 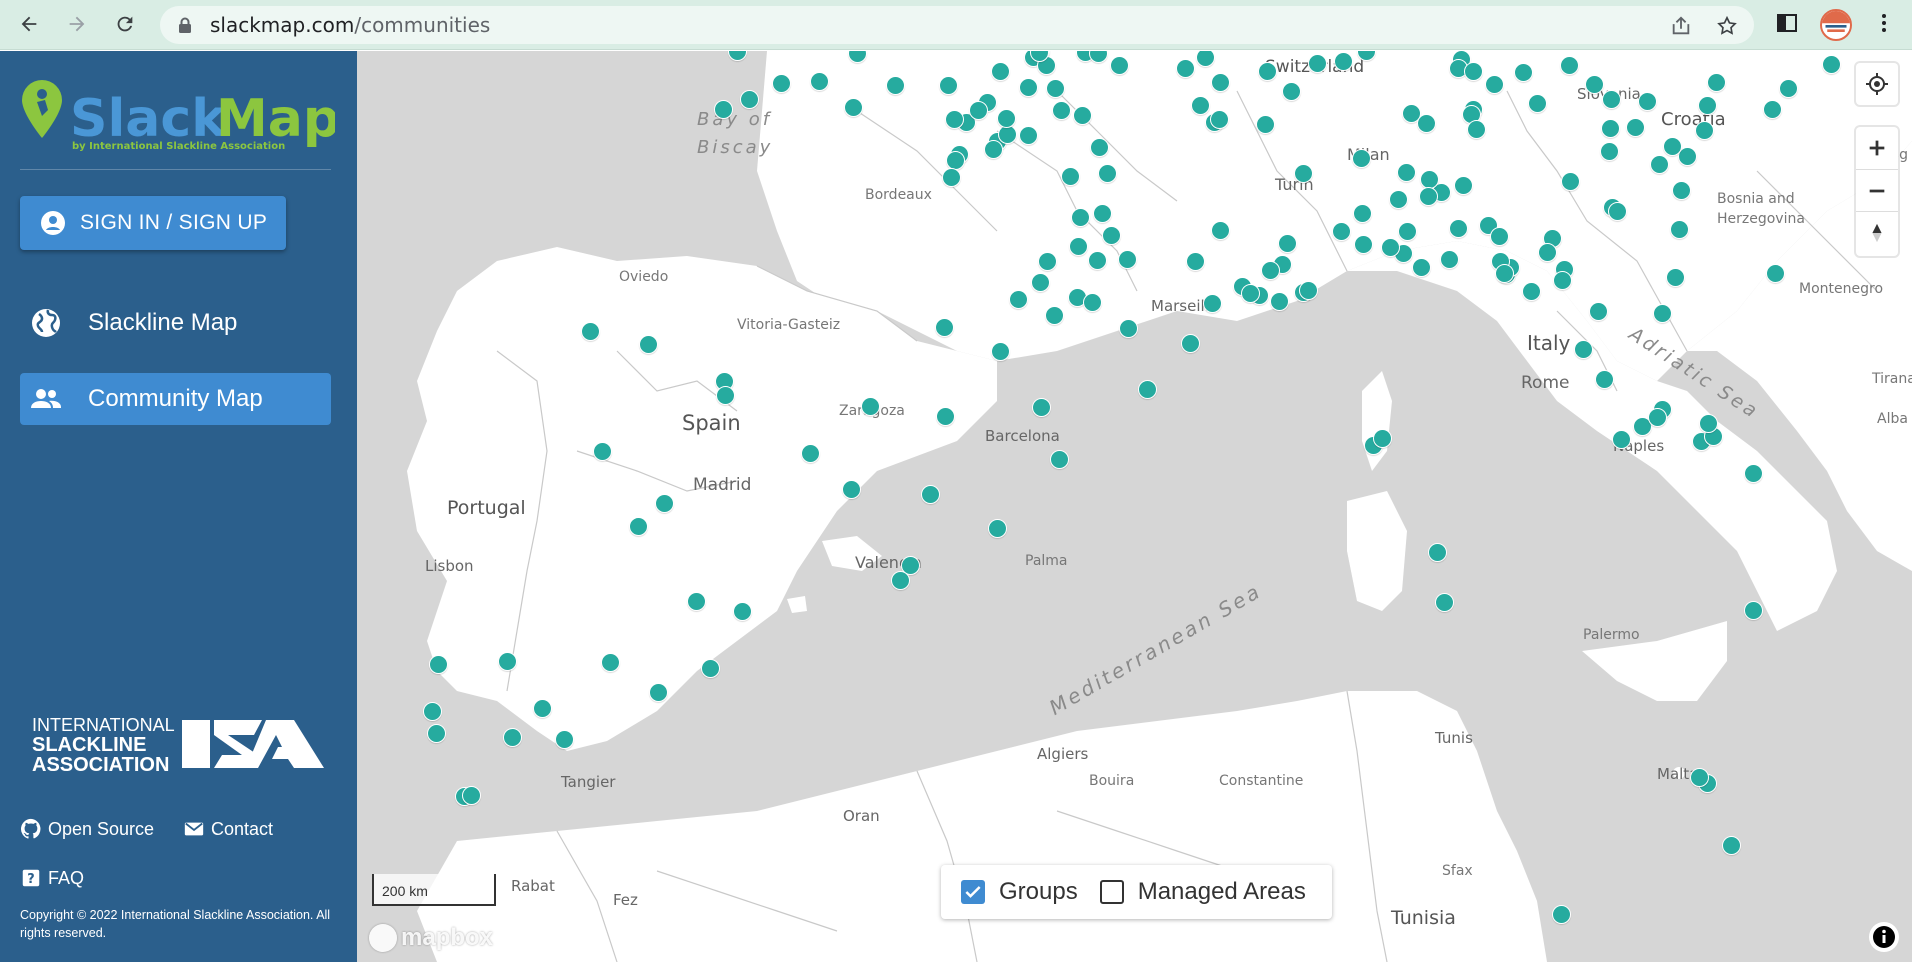 I want to click on profile-avatar, so click(x=1836, y=25).